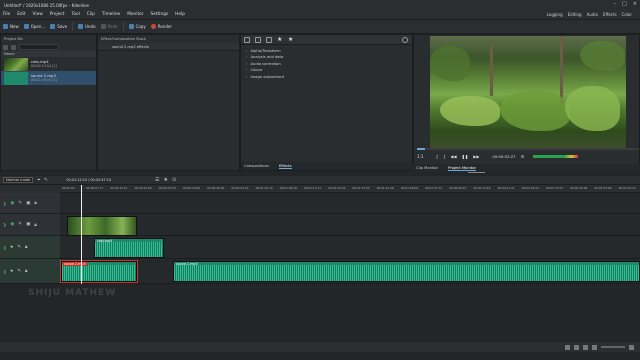  I want to click on timeline-audio-clip: cats.mp4, so click(129, 248).